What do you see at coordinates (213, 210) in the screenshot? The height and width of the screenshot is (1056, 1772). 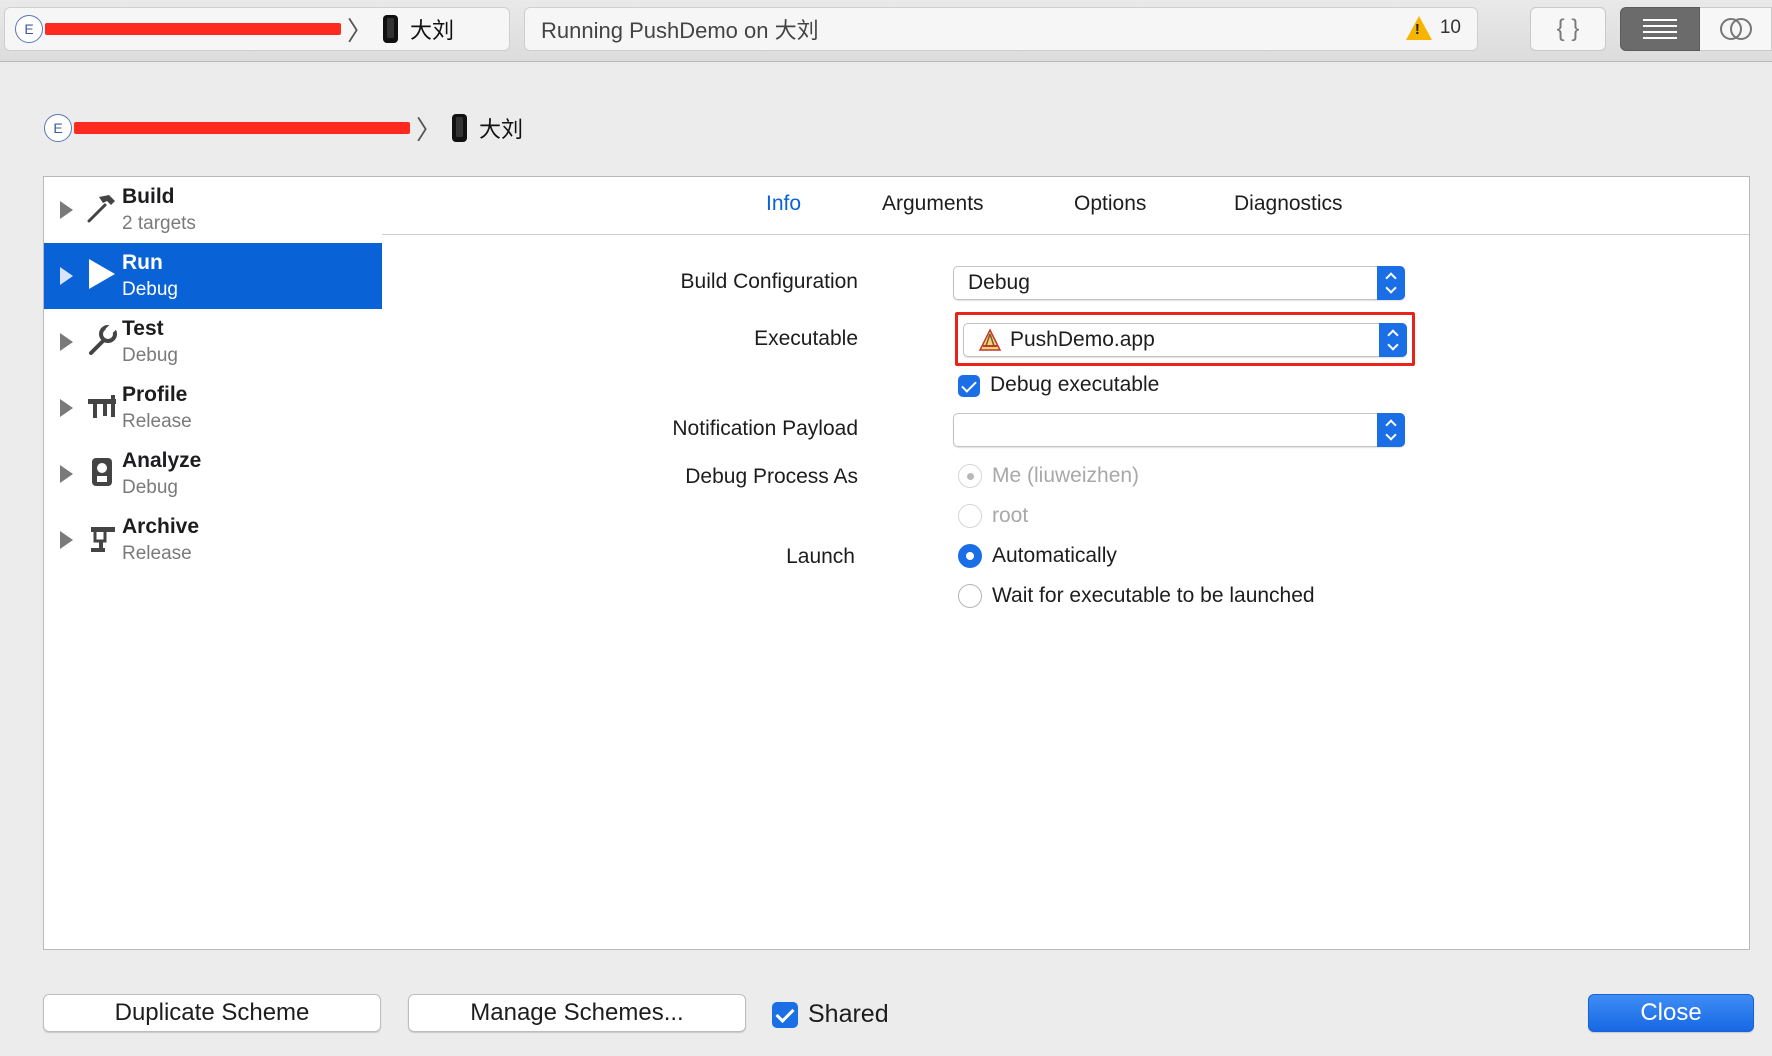 I see `action-build: Build 2 targets` at bounding box center [213, 210].